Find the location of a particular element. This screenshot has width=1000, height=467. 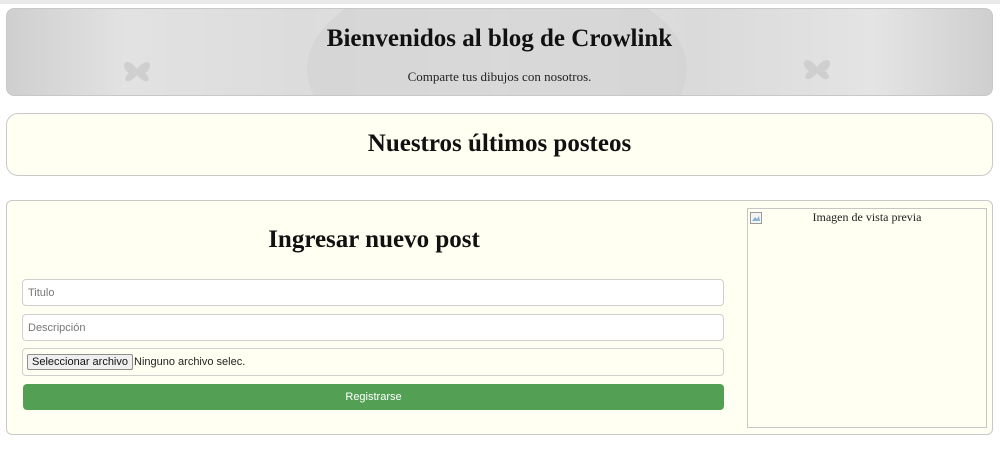

file-status-text: Ninguno archivo selec. is located at coordinates (190, 362).